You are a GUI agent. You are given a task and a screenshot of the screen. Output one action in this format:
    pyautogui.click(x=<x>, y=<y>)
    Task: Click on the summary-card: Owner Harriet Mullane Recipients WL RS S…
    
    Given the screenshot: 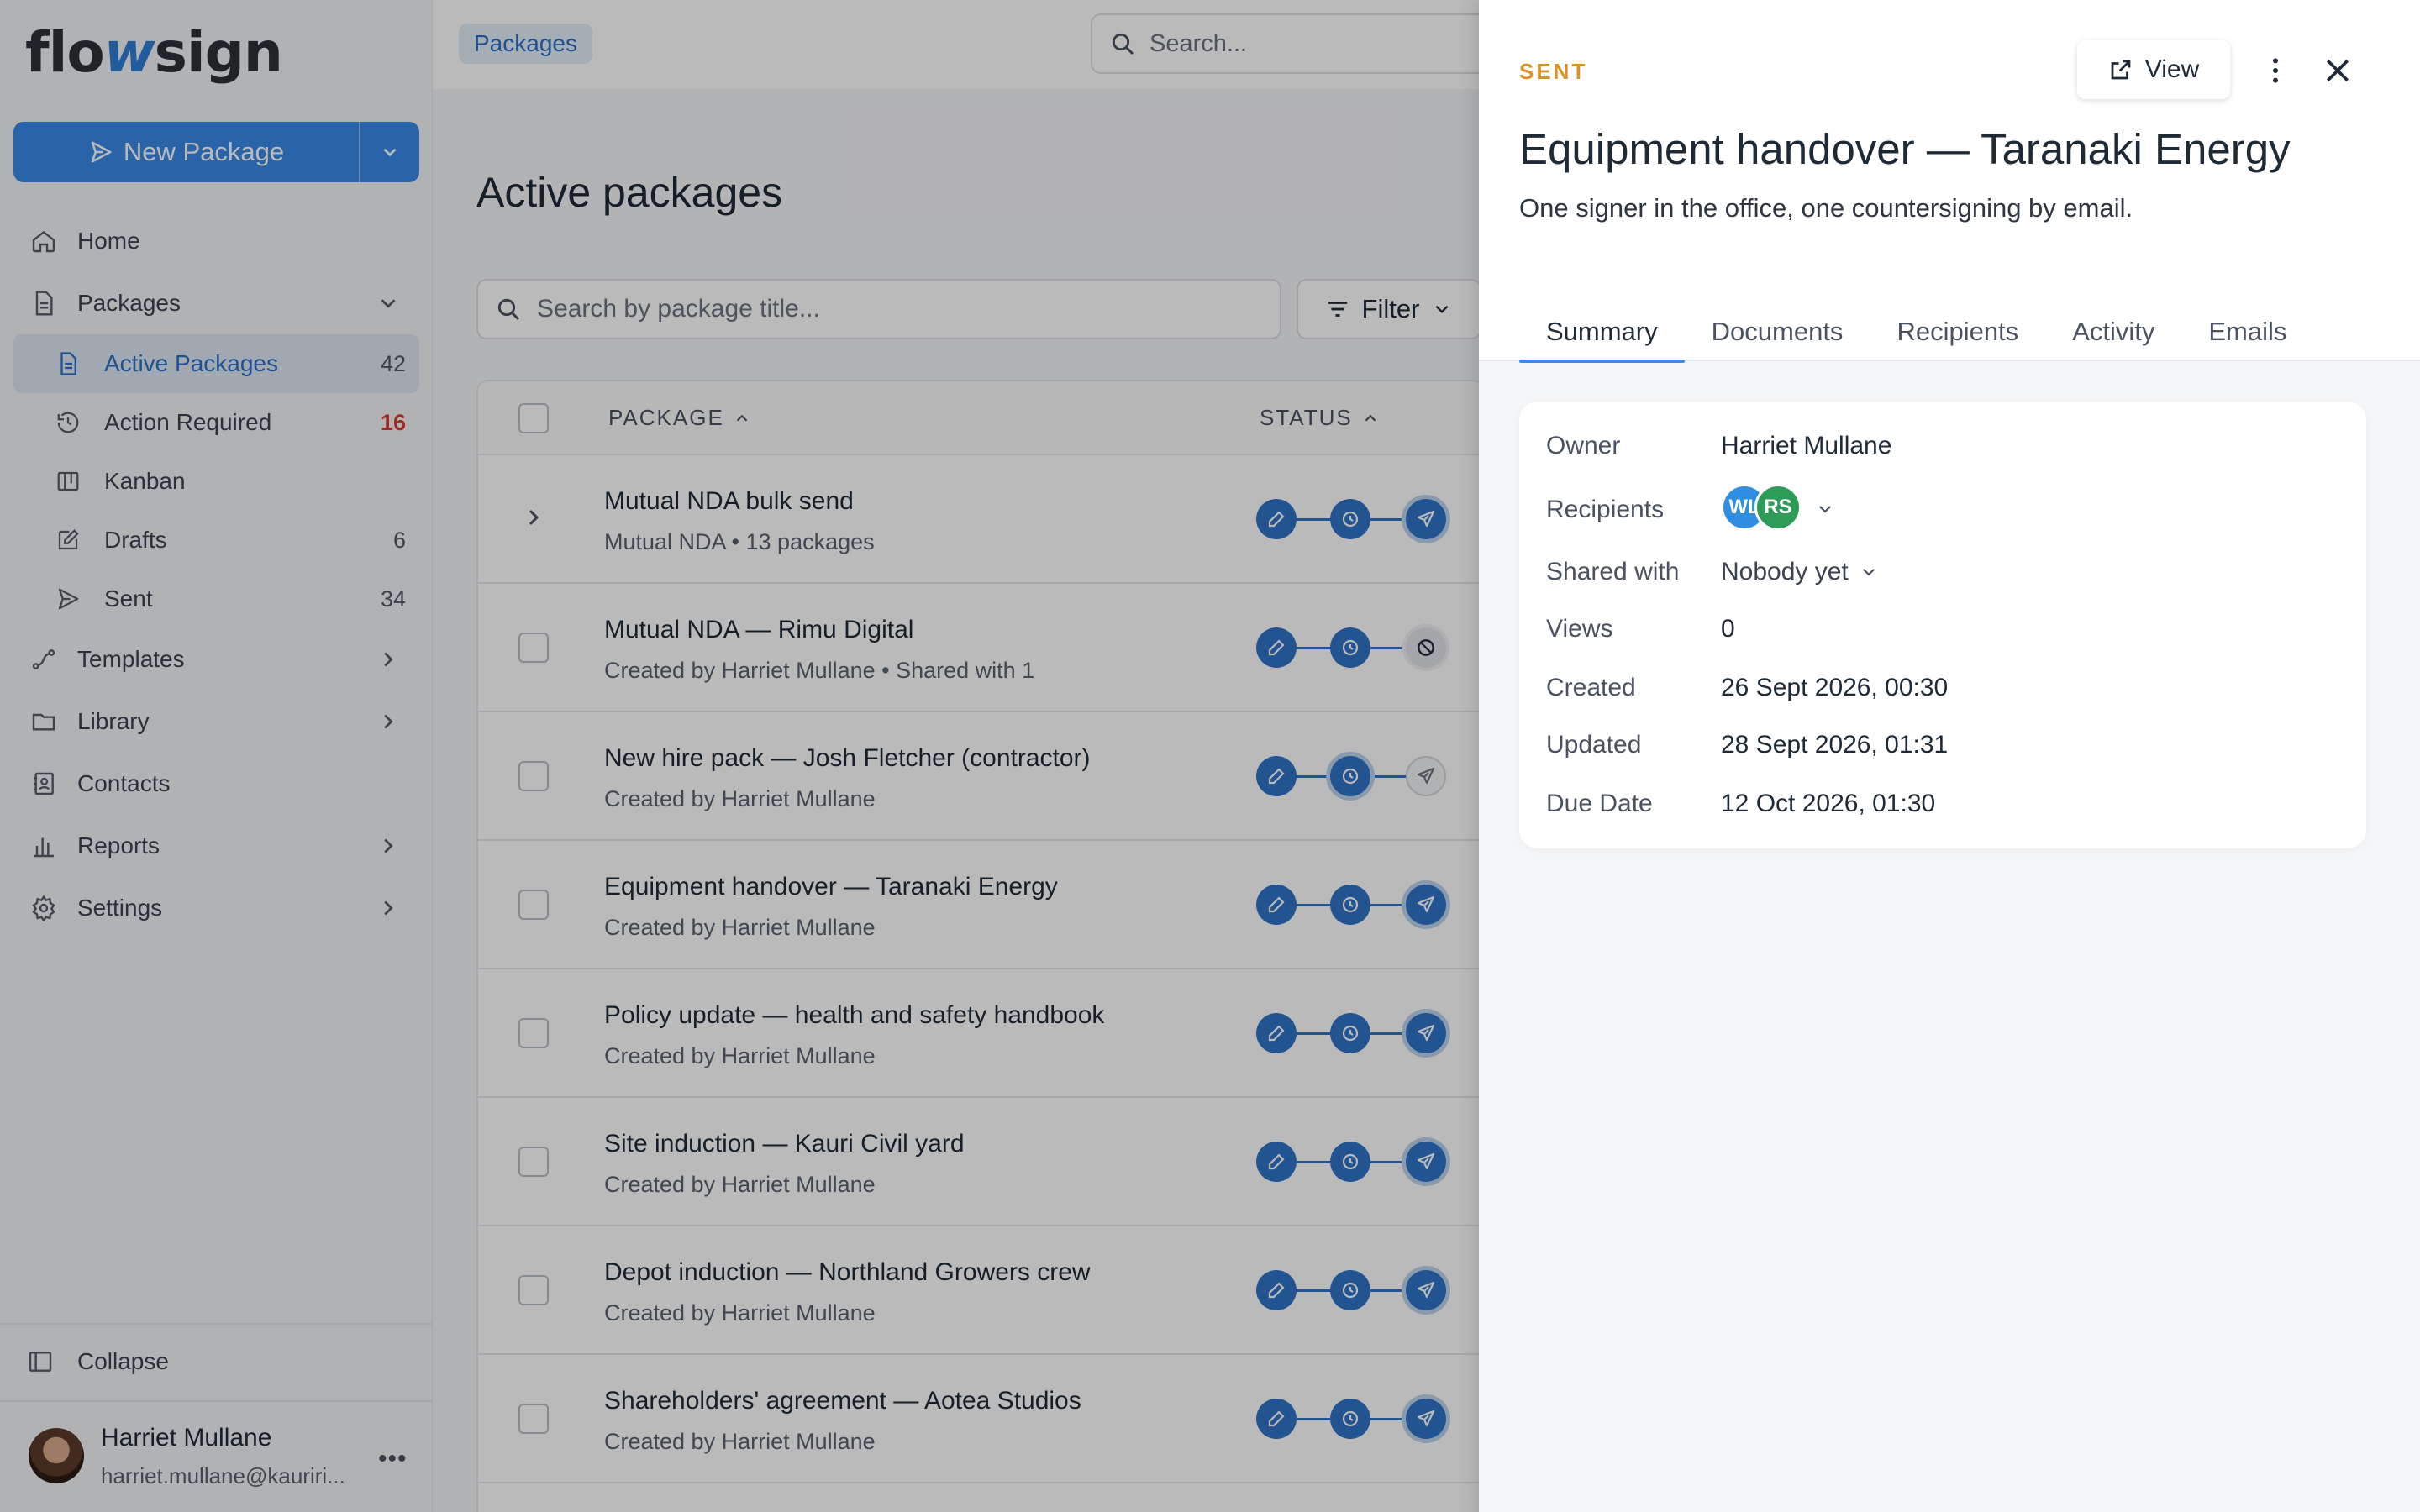 What is the action you would take?
    pyautogui.click(x=1942, y=625)
    